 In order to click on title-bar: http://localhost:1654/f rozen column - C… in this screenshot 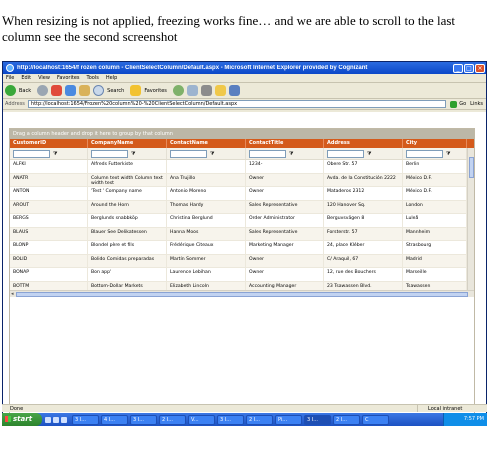, I will do `click(244, 68)`.